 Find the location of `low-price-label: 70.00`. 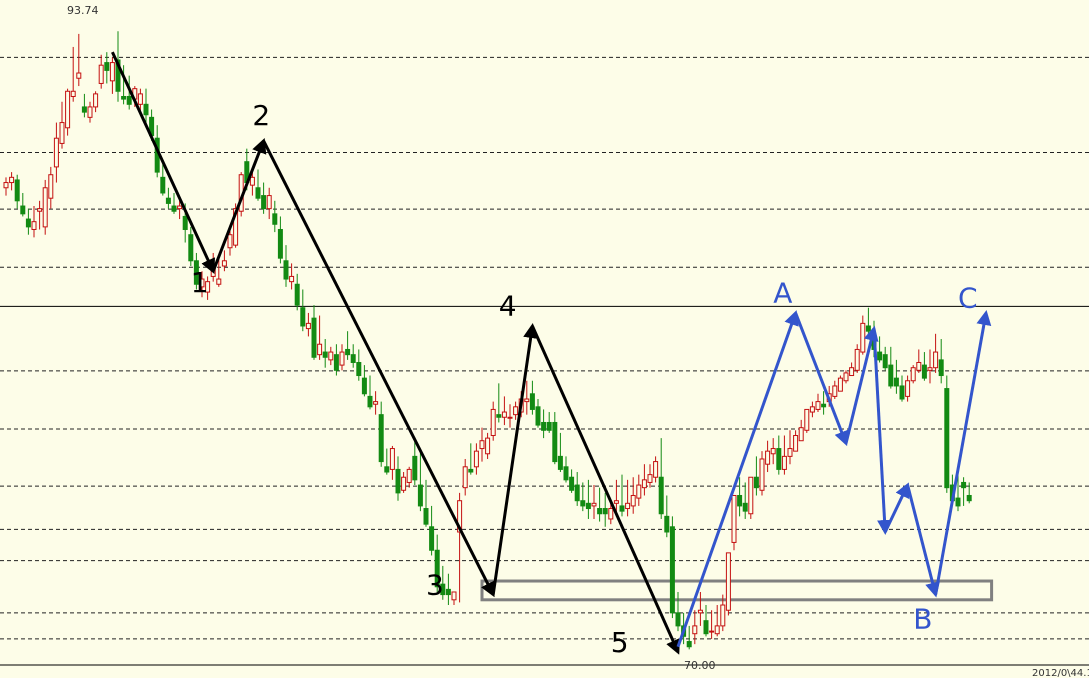

low-price-label: 70.00 is located at coordinates (700, 665).